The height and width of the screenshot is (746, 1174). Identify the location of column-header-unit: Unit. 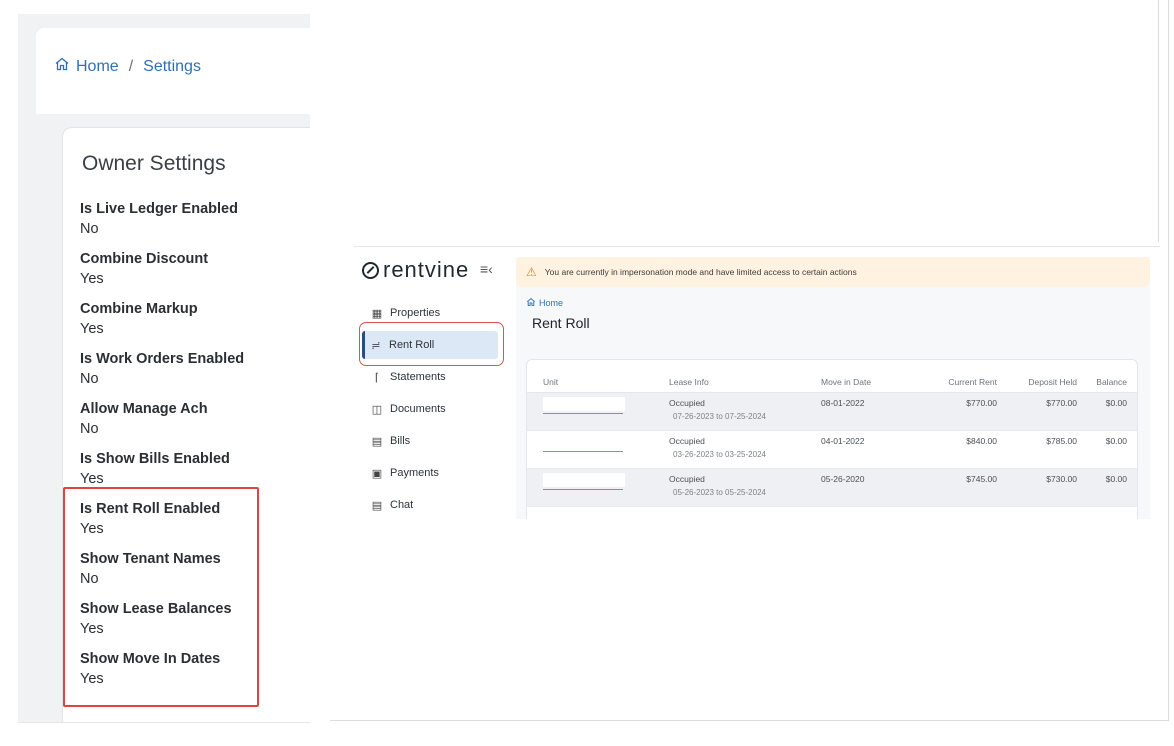
(550, 382).